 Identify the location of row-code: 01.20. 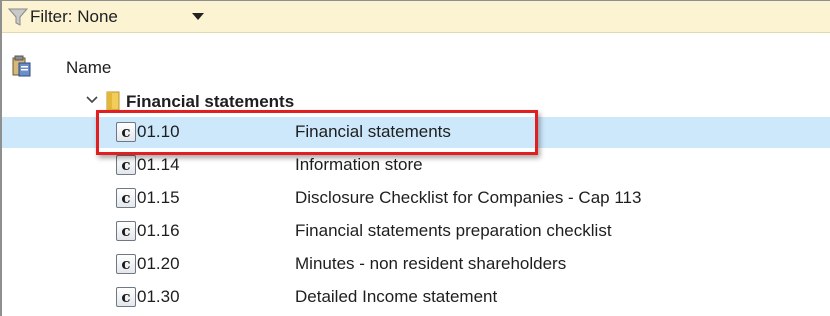
(158, 263).